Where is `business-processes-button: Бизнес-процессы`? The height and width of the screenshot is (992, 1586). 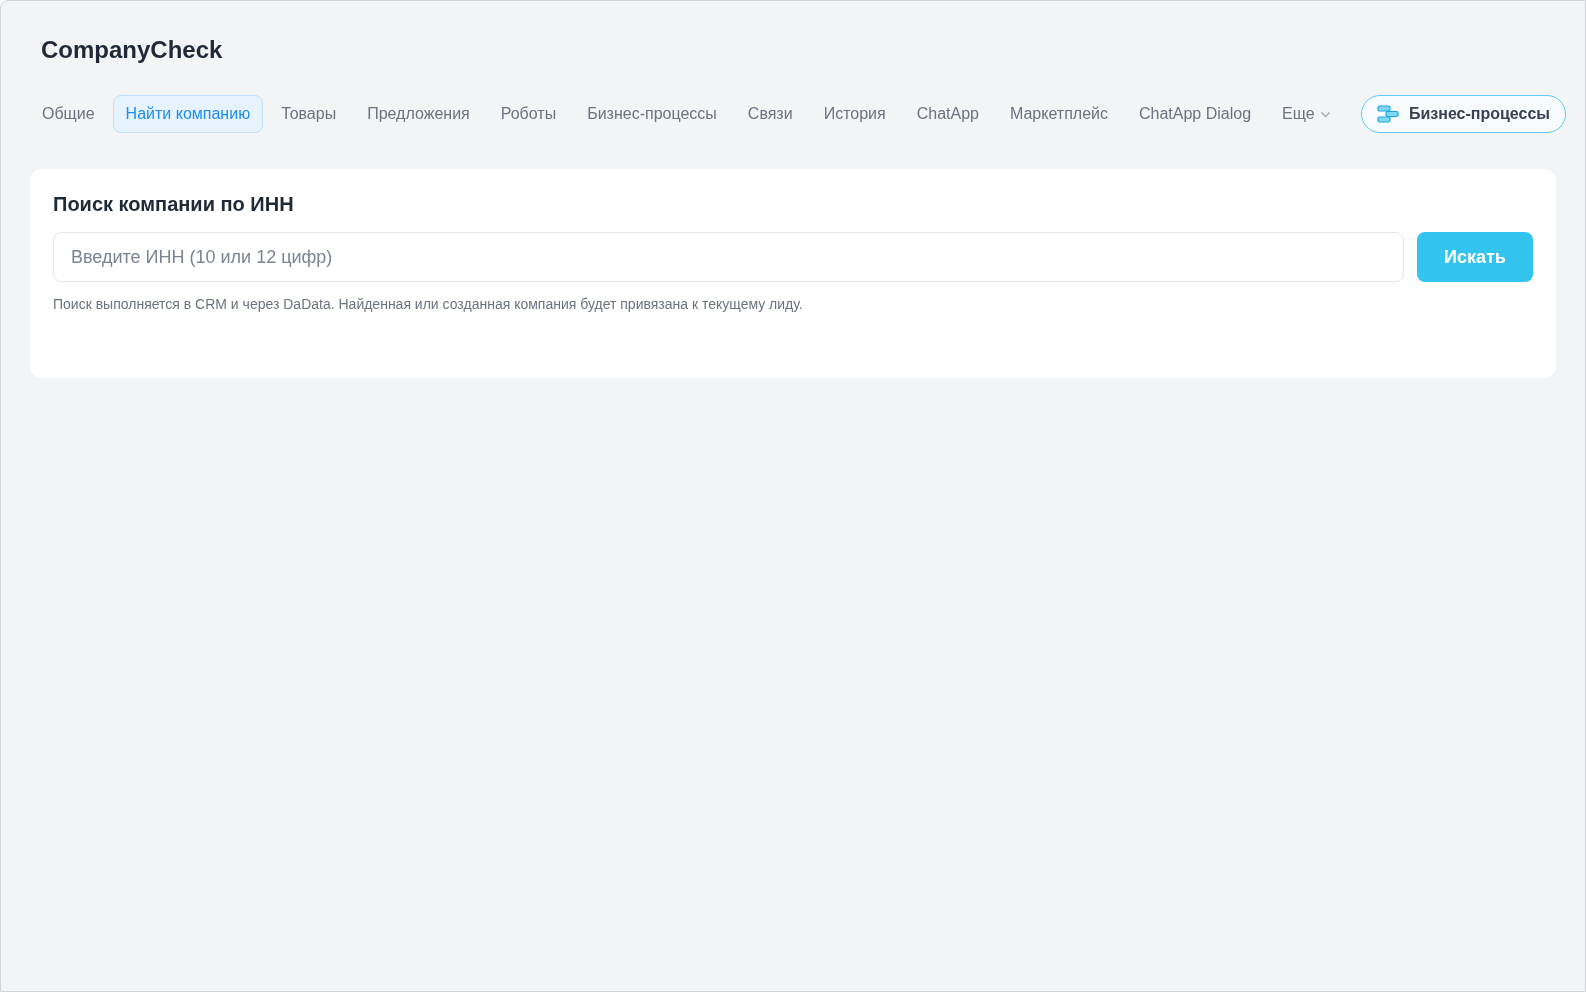 business-processes-button: Бизнес-процессы is located at coordinates (1463, 114).